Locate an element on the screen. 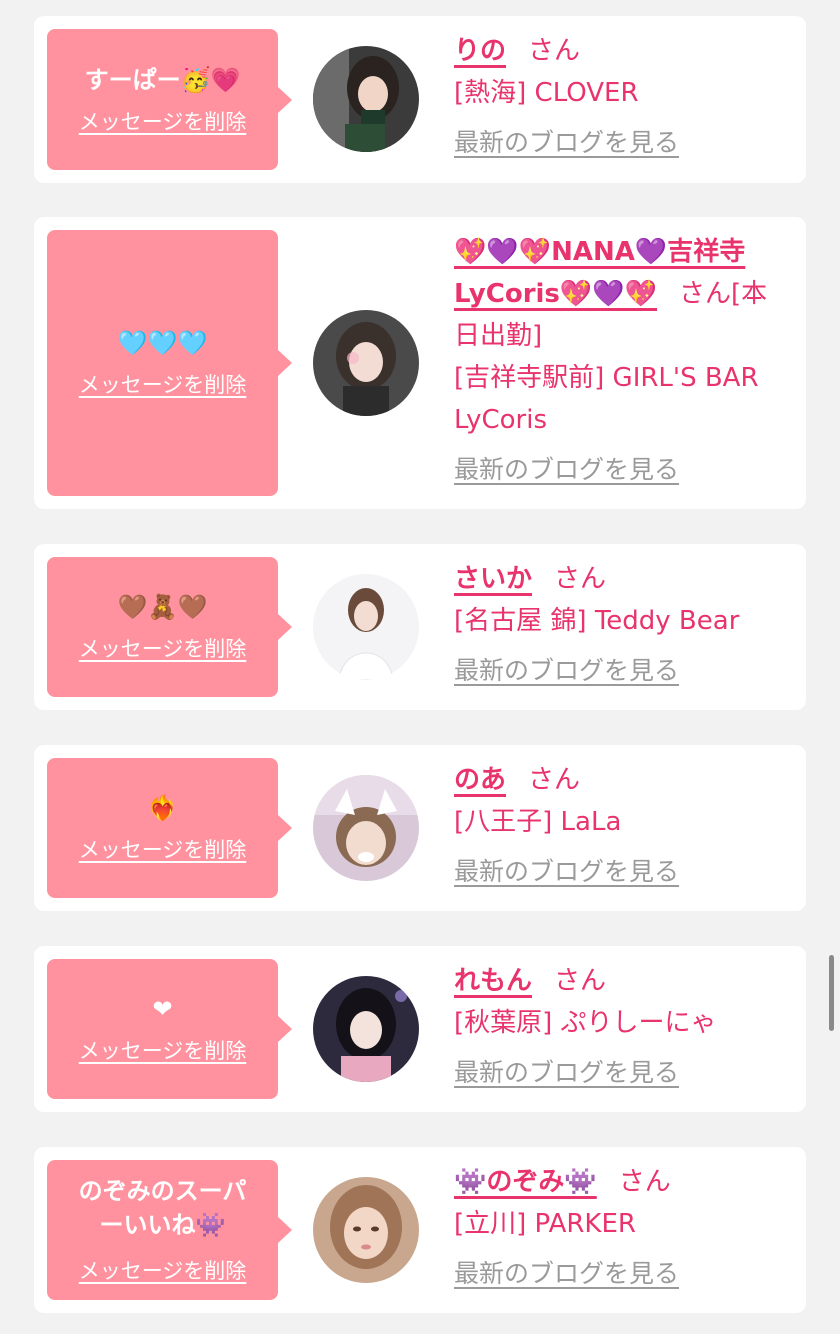 This screenshot has width=840, height=1334. message-bubble: 🤎🧸🤎 メッセージを削除 is located at coordinates (169, 627).